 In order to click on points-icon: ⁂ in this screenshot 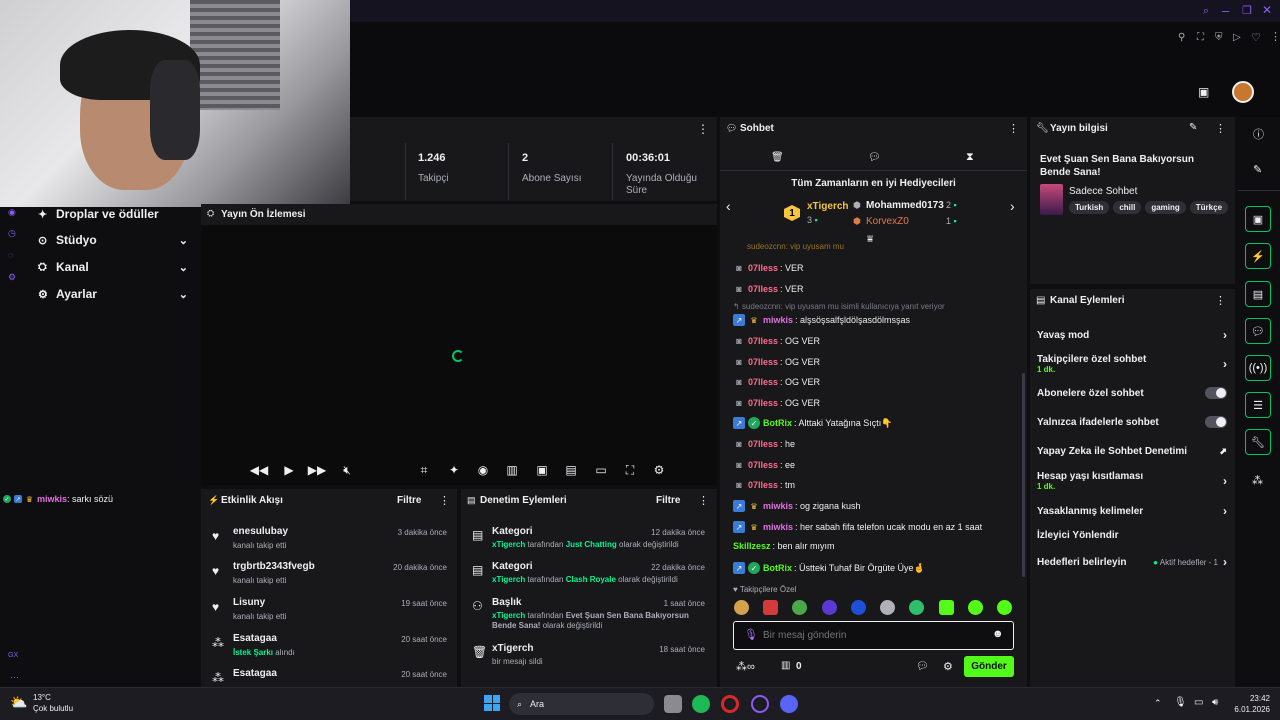, I will do `click(1257, 480)`.